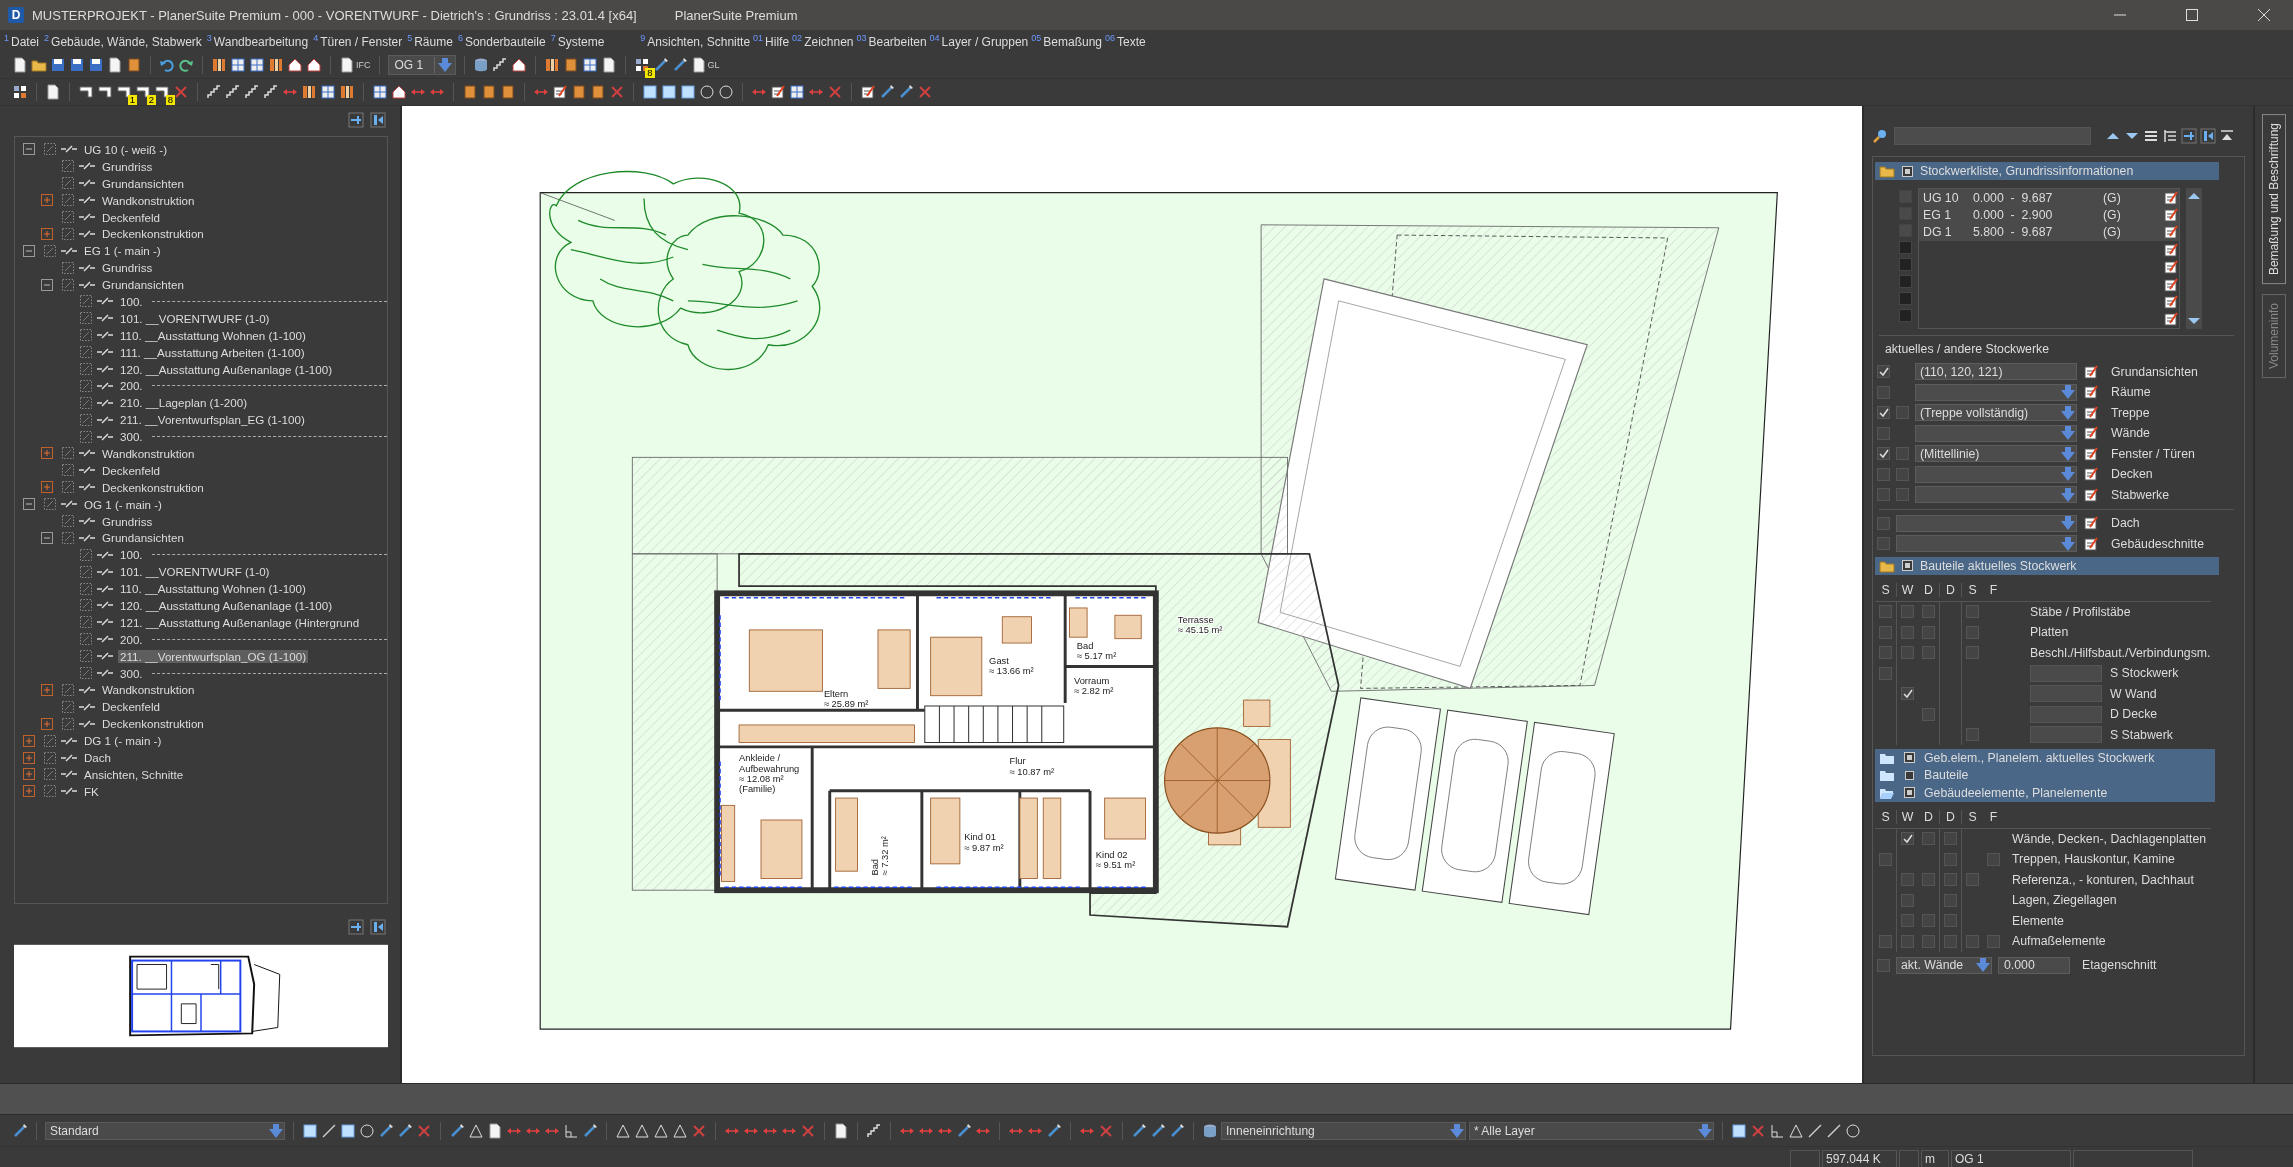 The height and width of the screenshot is (1167, 2293). Describe the element at coordinates (233, 92) in the screenshot. I see `stairs-icon` at that location.